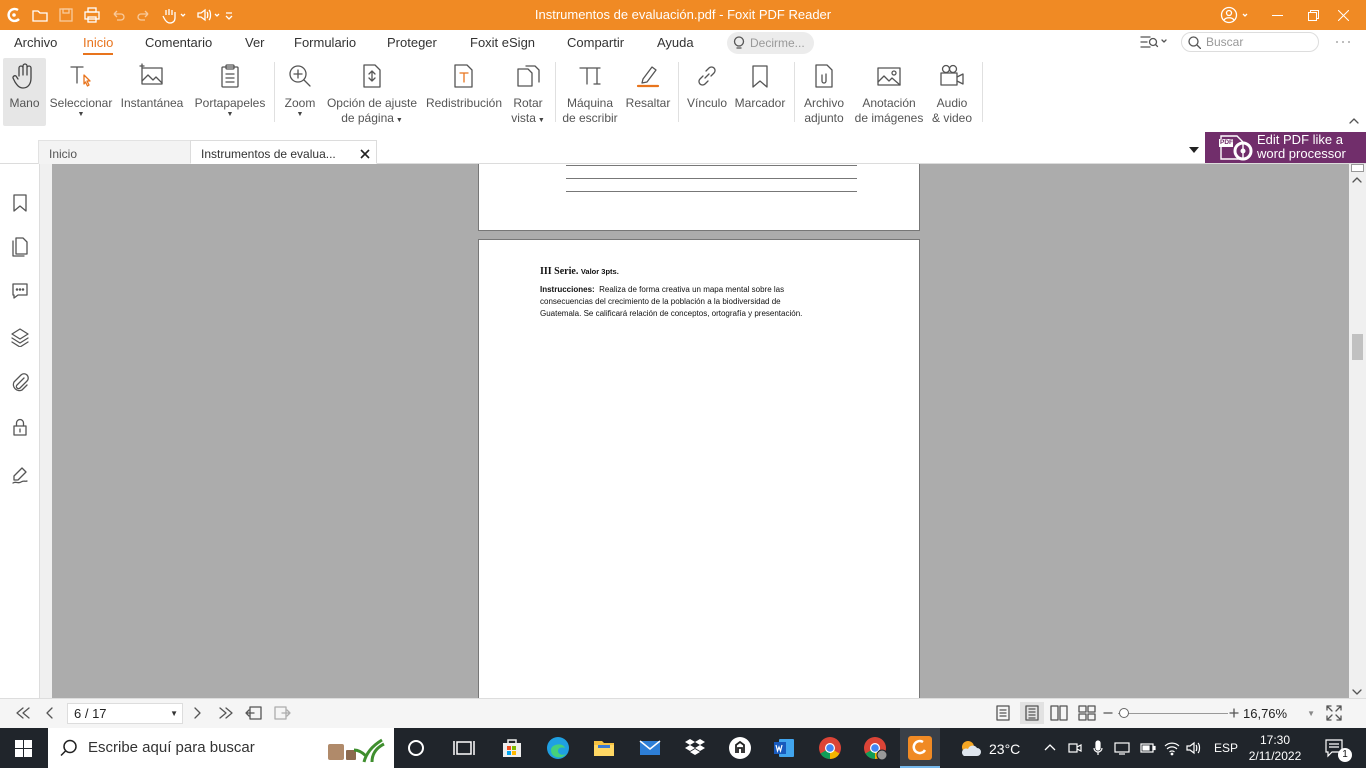 The width and height of the screenshot is (1366, 768). Describe the element at coordinates (1300, 139) in the screenshot. I see `promo-line-1: Edit PDF like a` at that location.